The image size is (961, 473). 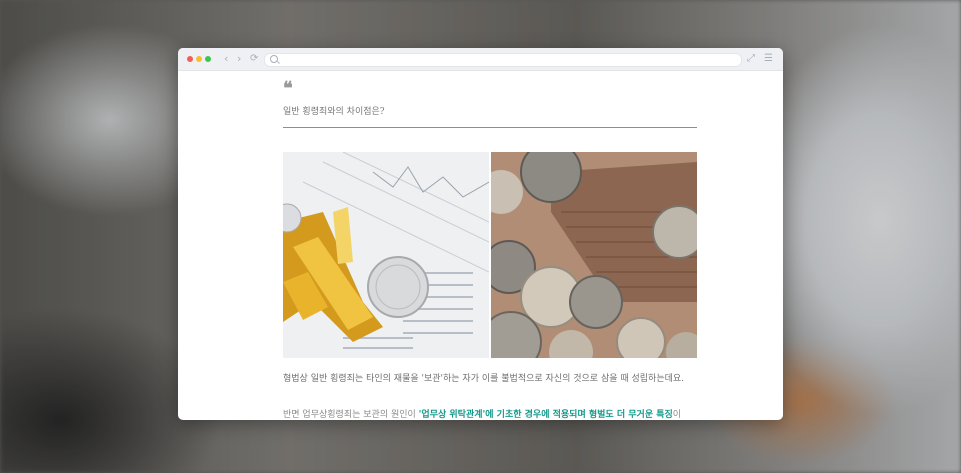 I want to click on divider, so click(x=490, y=127).